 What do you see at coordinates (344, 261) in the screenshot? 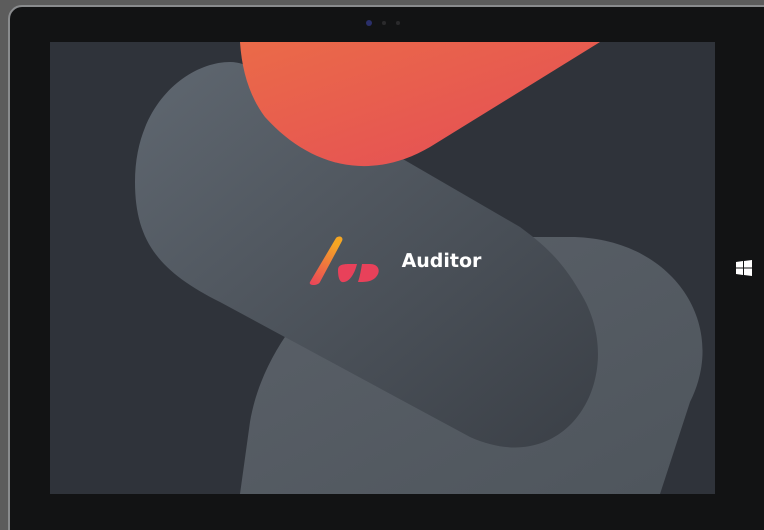
I see `logo-icon` at bounding box center [344, 261].